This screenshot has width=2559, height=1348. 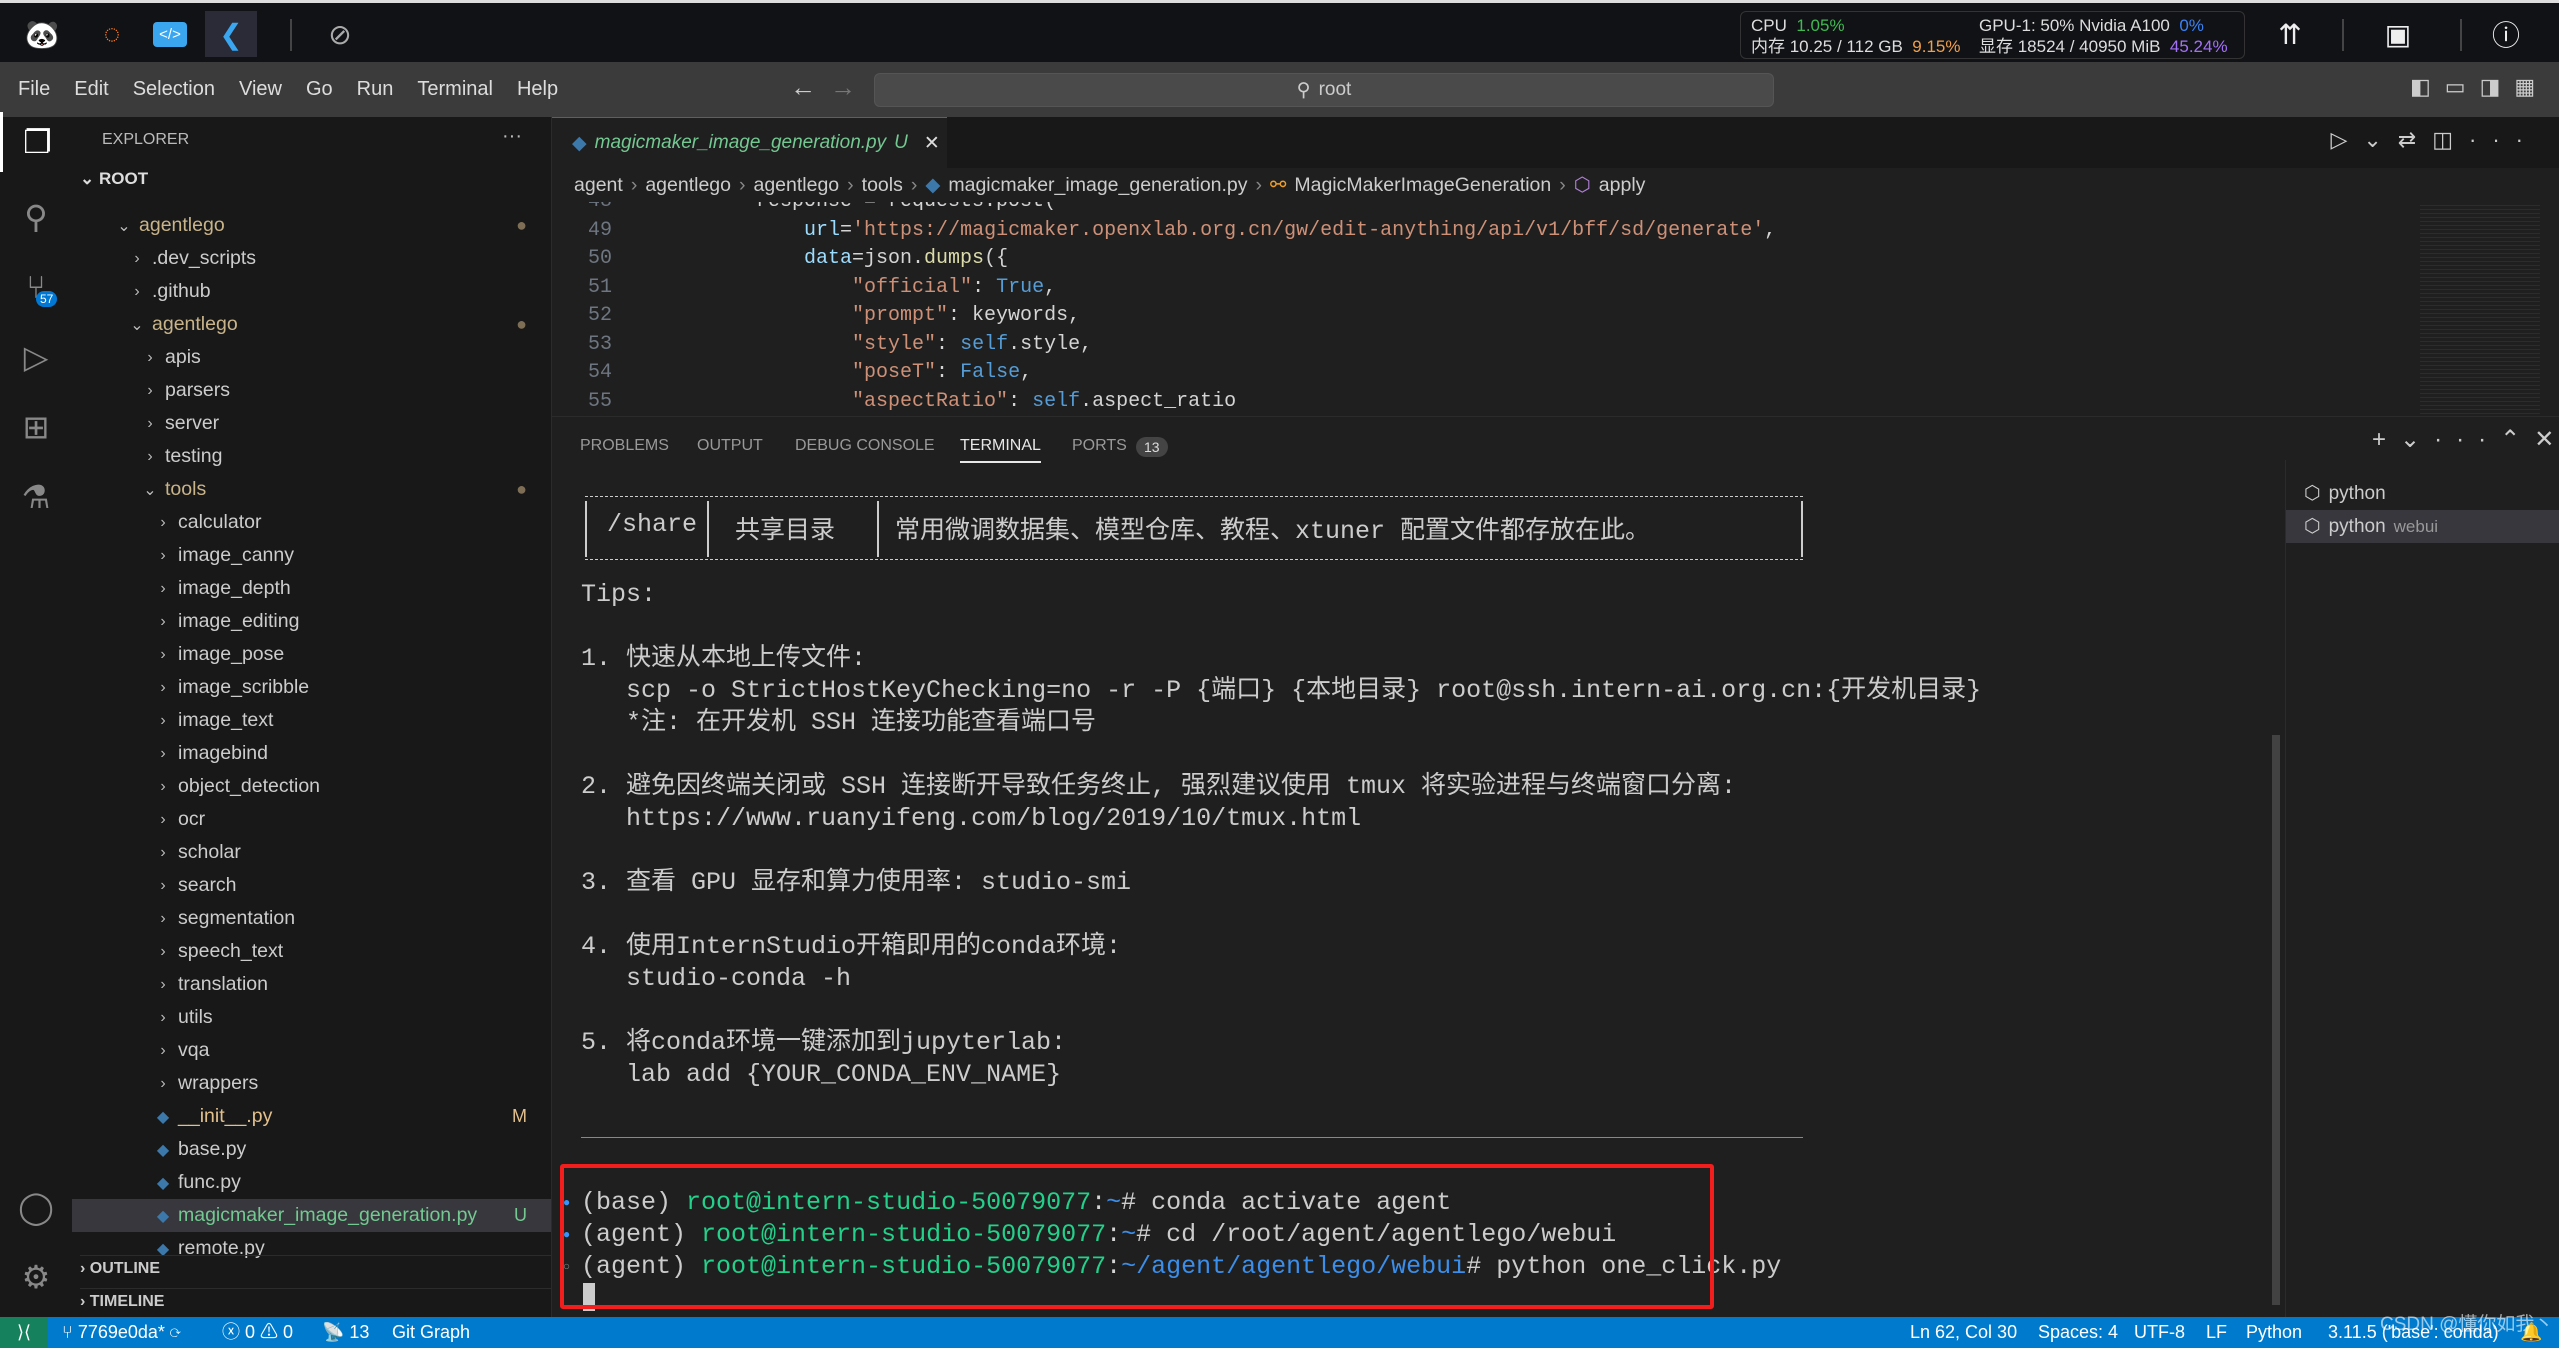 I want to click on tree-item: › segmentation, so click(x=311, y=918).